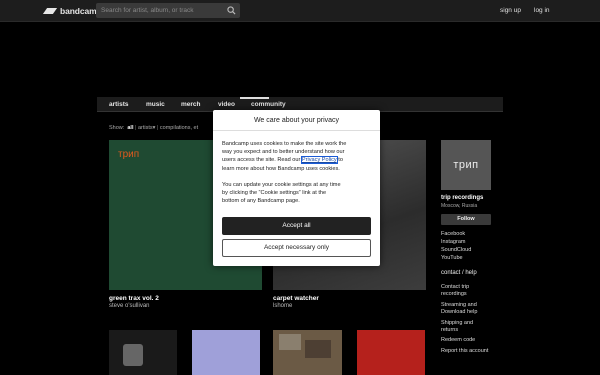 The height and width of the screenshot is (375, 600). What do you see at coordinates (268, 104) in the screenshot?
I see `tab-community: community` at bounding box center [268, 104].